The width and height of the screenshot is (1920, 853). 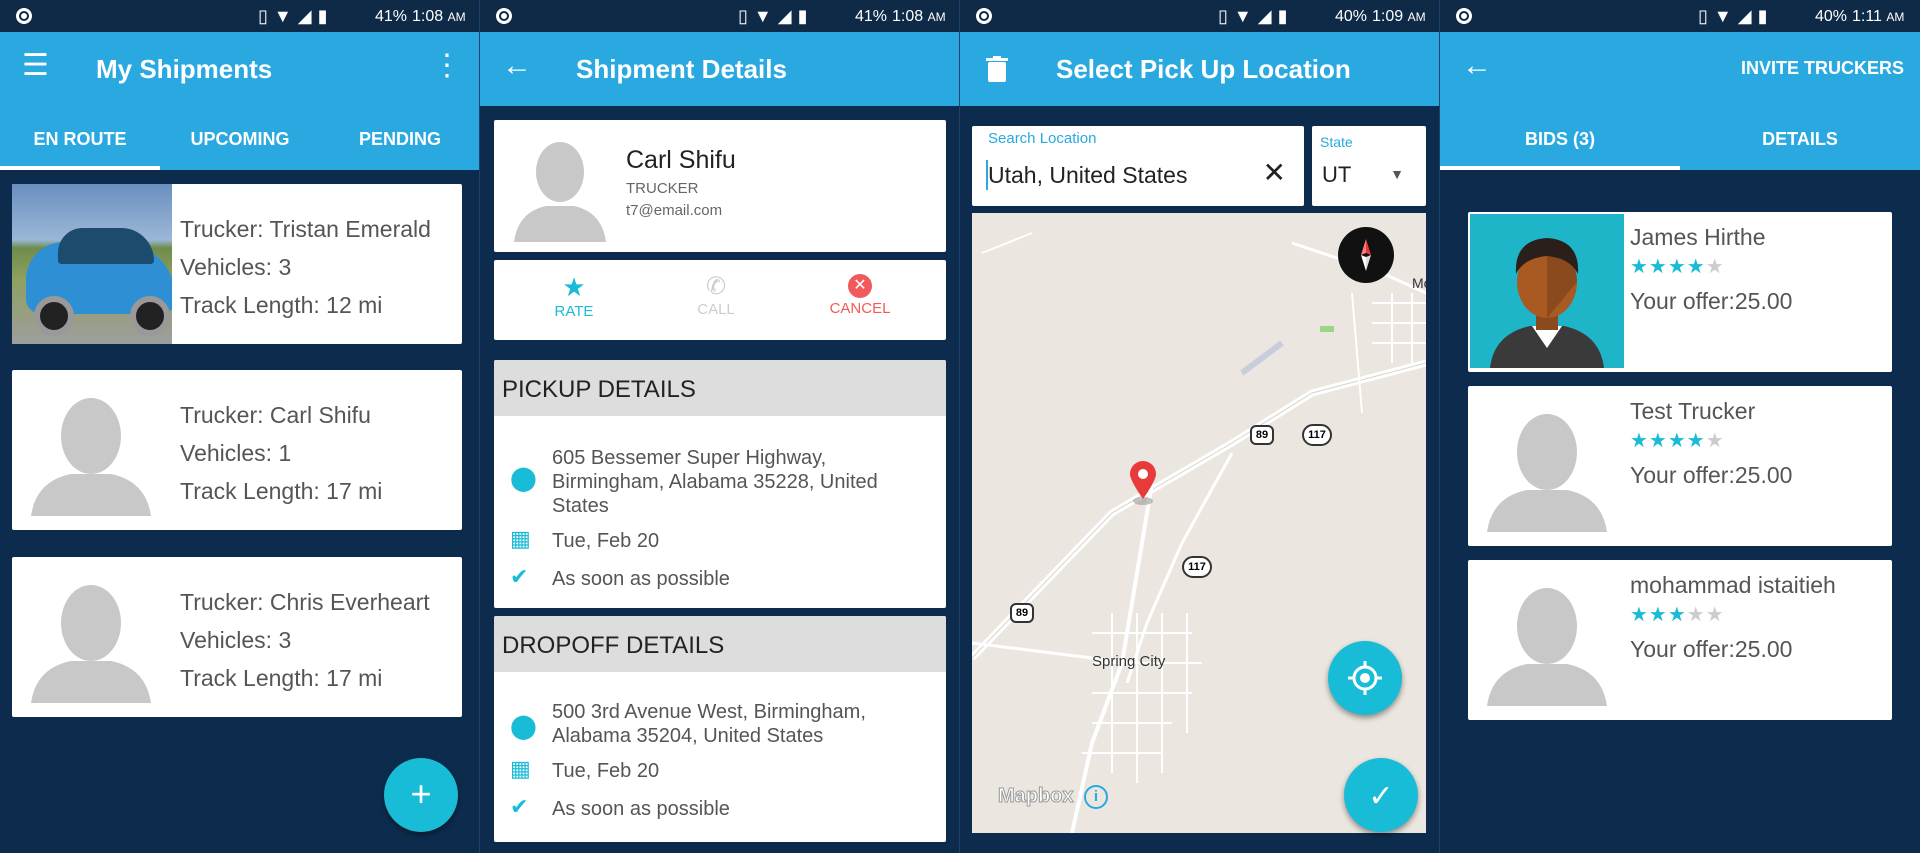 I want to click on bids-tabs: BIDS (3) DETAILS, so click(x=1680, y=138).